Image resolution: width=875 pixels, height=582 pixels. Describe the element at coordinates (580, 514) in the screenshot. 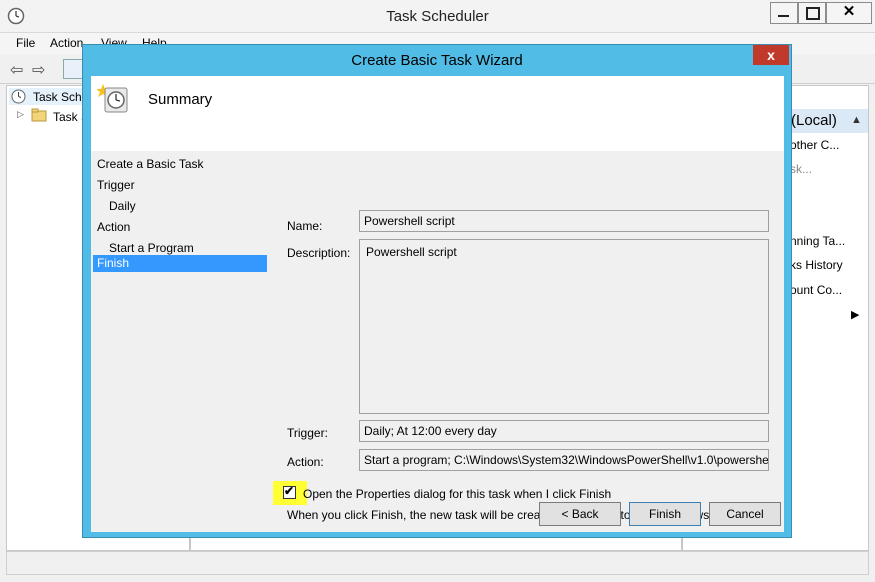

I see `back-button: < Back` at that location.